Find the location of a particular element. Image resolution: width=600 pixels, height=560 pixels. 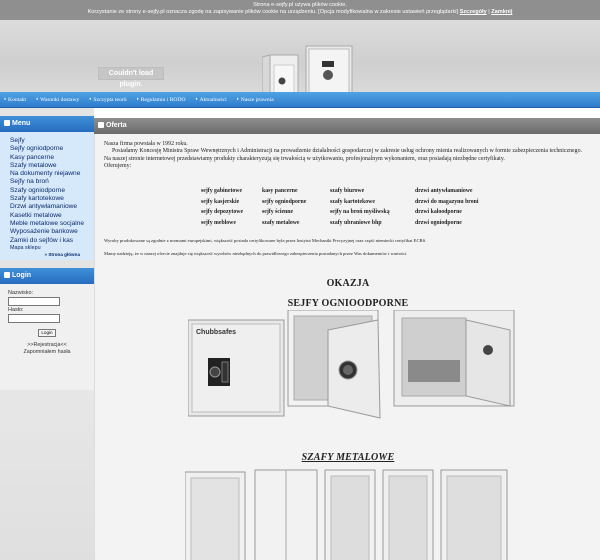

product-item: sejfy ogniodporne is located at coordinates (284, 201).